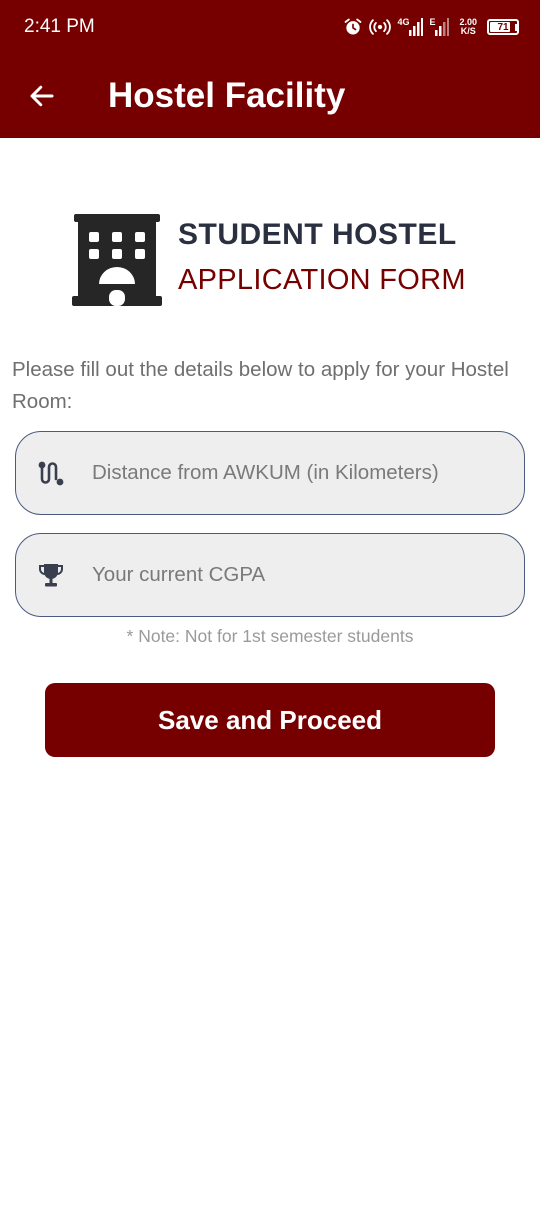 This screenshot has height=1230, width=540. What do you see at coordinates (322, 280) in the screenshot?
I see `form-subtitle: APPLICATION FORM` at bounding box center [322, 280].